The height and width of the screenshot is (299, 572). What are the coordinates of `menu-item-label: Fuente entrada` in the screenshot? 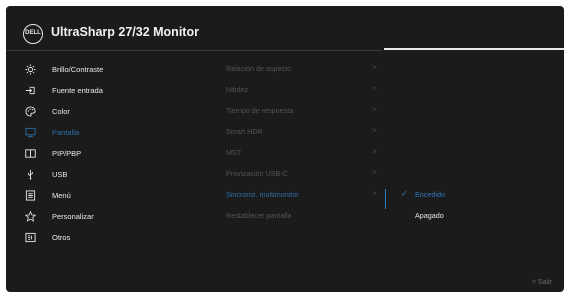 It's located at (77, 90).